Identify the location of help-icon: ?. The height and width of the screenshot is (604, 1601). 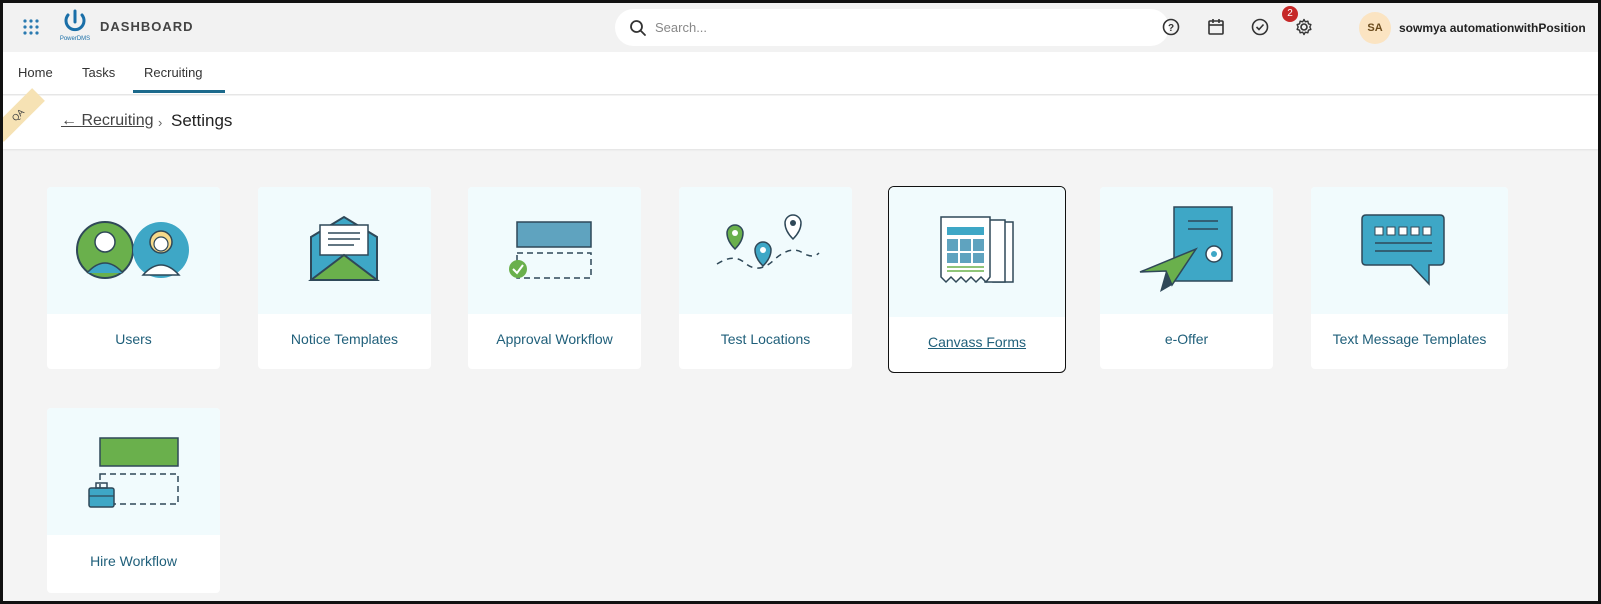
(1171, 27).